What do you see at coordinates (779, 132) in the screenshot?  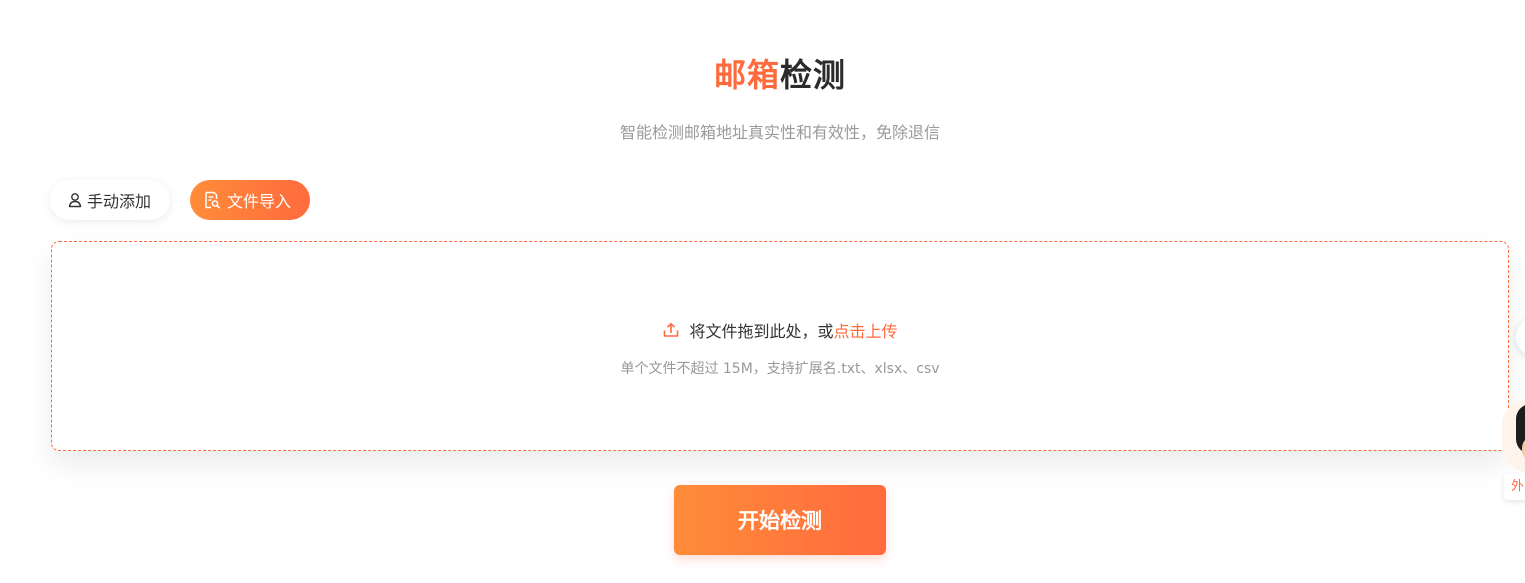 I see `page-subtitle: 智能检测邮箱地址真实性和有效性，免除退信` at bounding box center [779, 132].